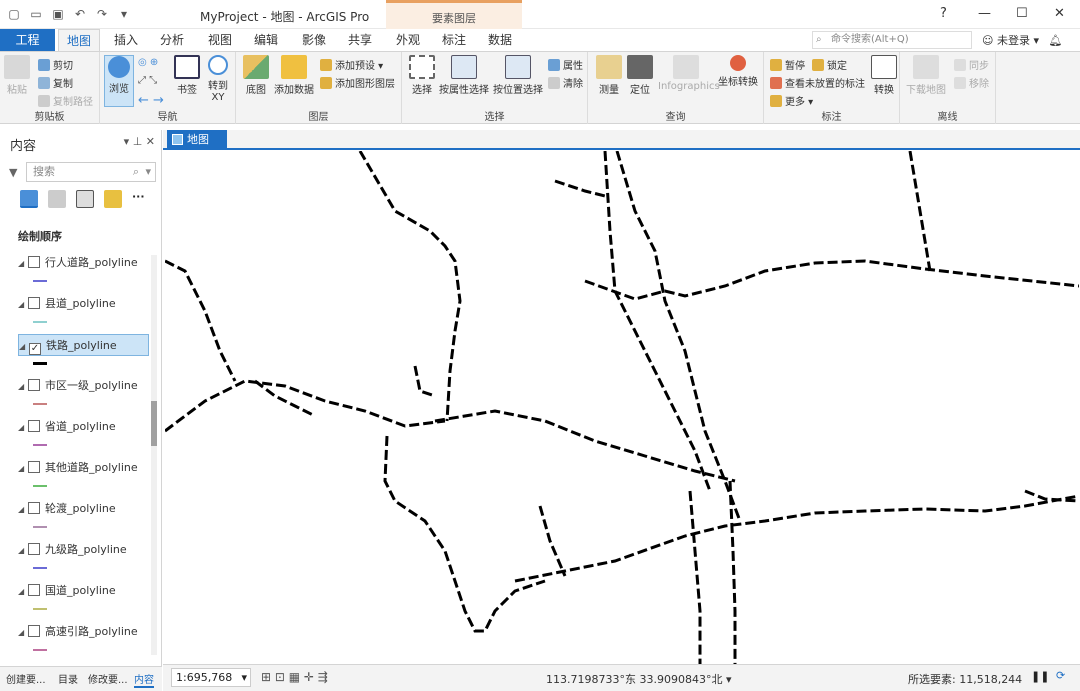 Image resolution: width=1080 pixels, height=691 pixels. Describe the element at coordinates (197, 148) in the screenshot. I see `map-view-tab: 地图 ✕` at that location.